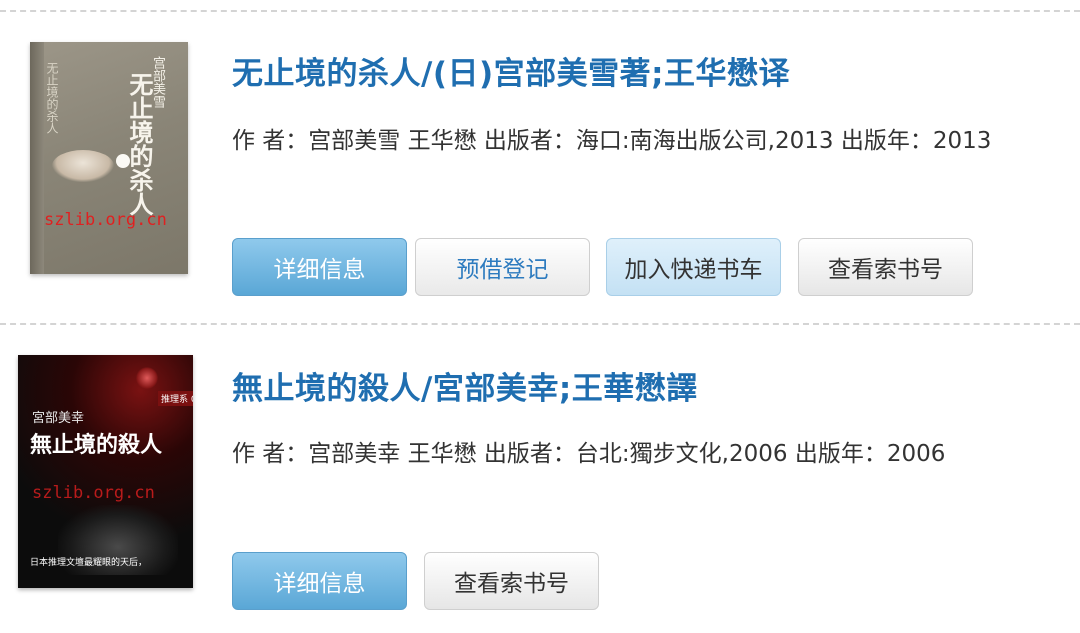 The height and width of the screenshot is (633, 1080). I want to click on flower-icon, so click(123, 161).